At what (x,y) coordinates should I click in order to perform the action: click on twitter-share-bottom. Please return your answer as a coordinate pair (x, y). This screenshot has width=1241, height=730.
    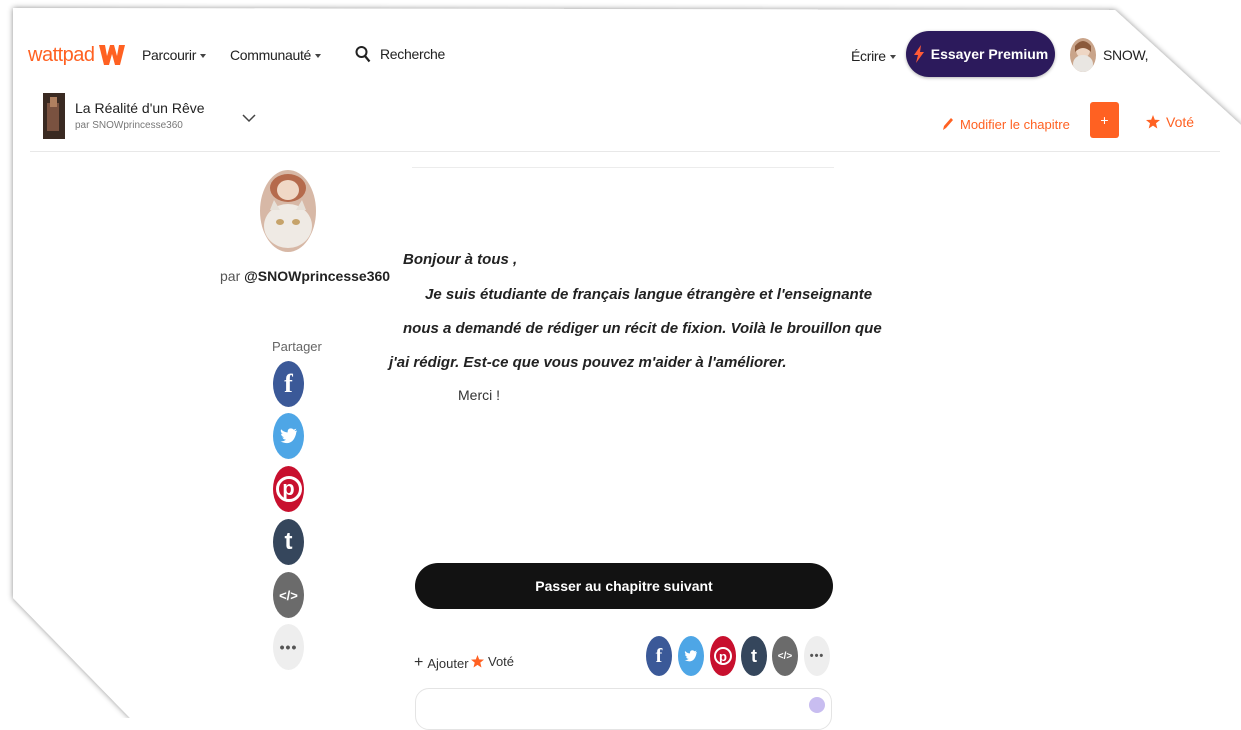
    Looking at the image, I should click on (691, 656).